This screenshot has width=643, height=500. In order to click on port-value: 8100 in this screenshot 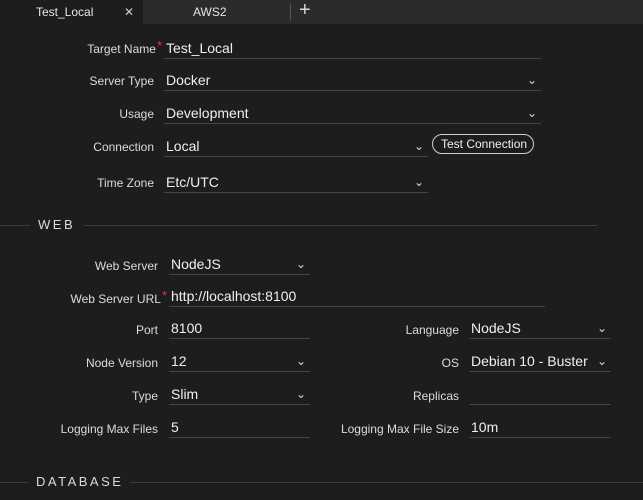, I will do `click(187, 328)`.